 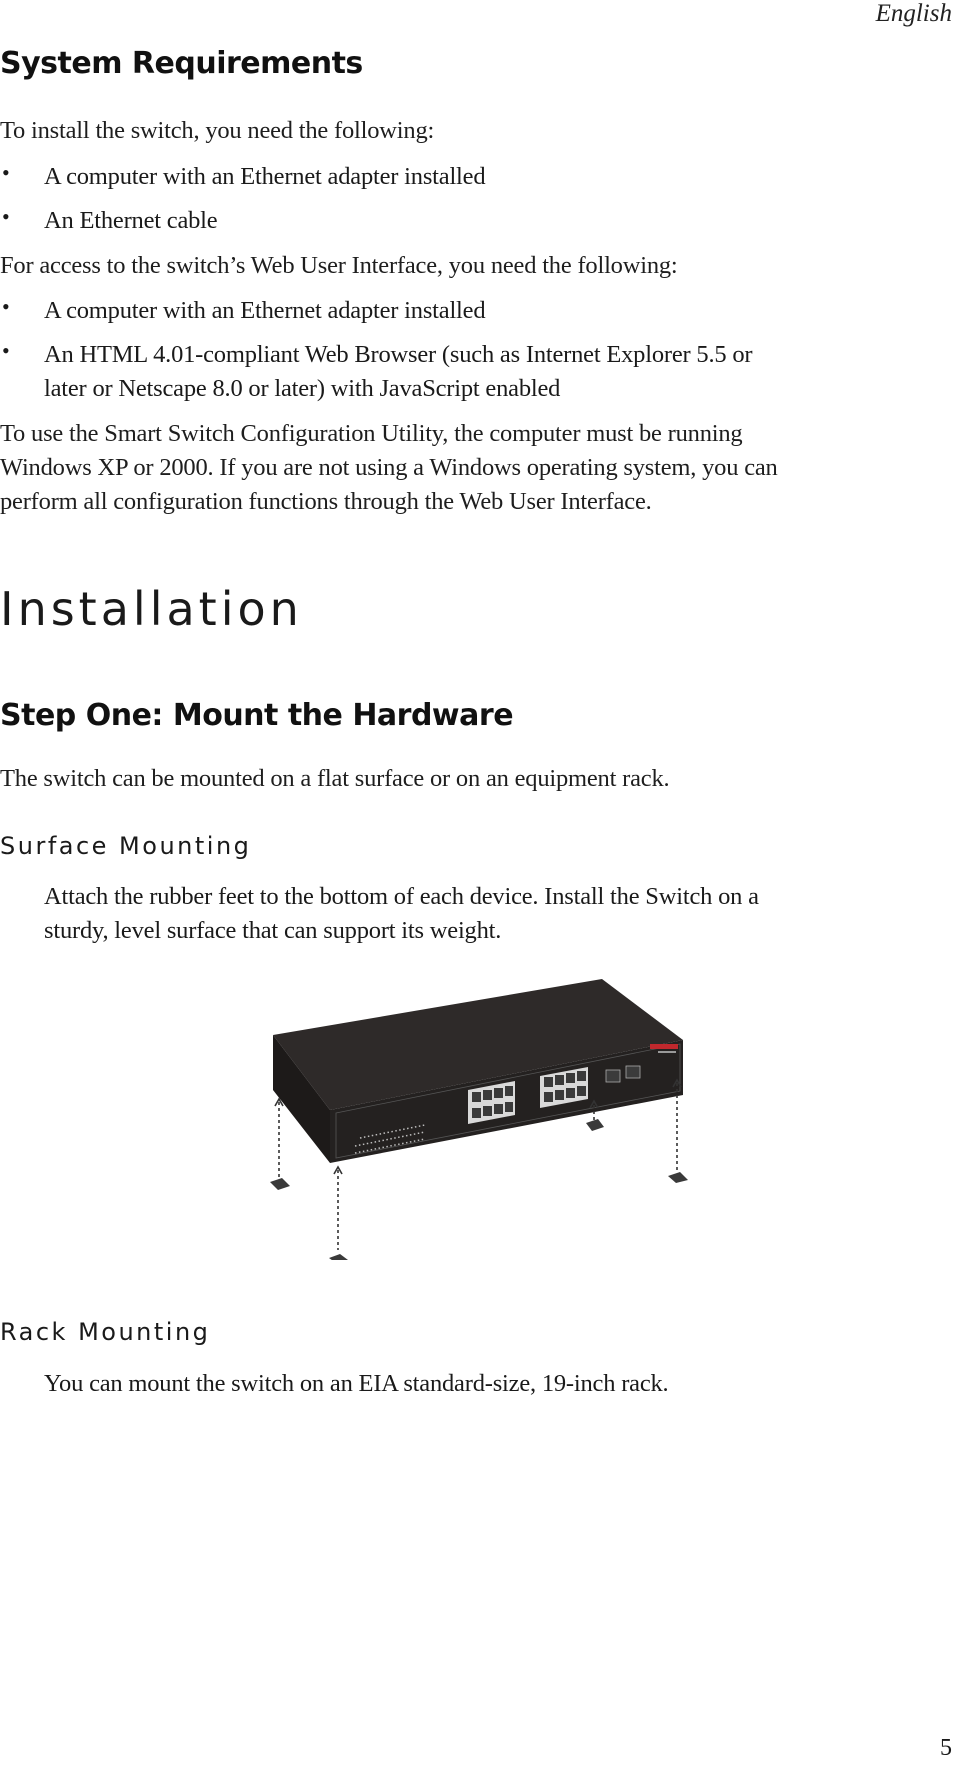 I want to click on switch-mounting-figure, so click(x=470, y=1111).